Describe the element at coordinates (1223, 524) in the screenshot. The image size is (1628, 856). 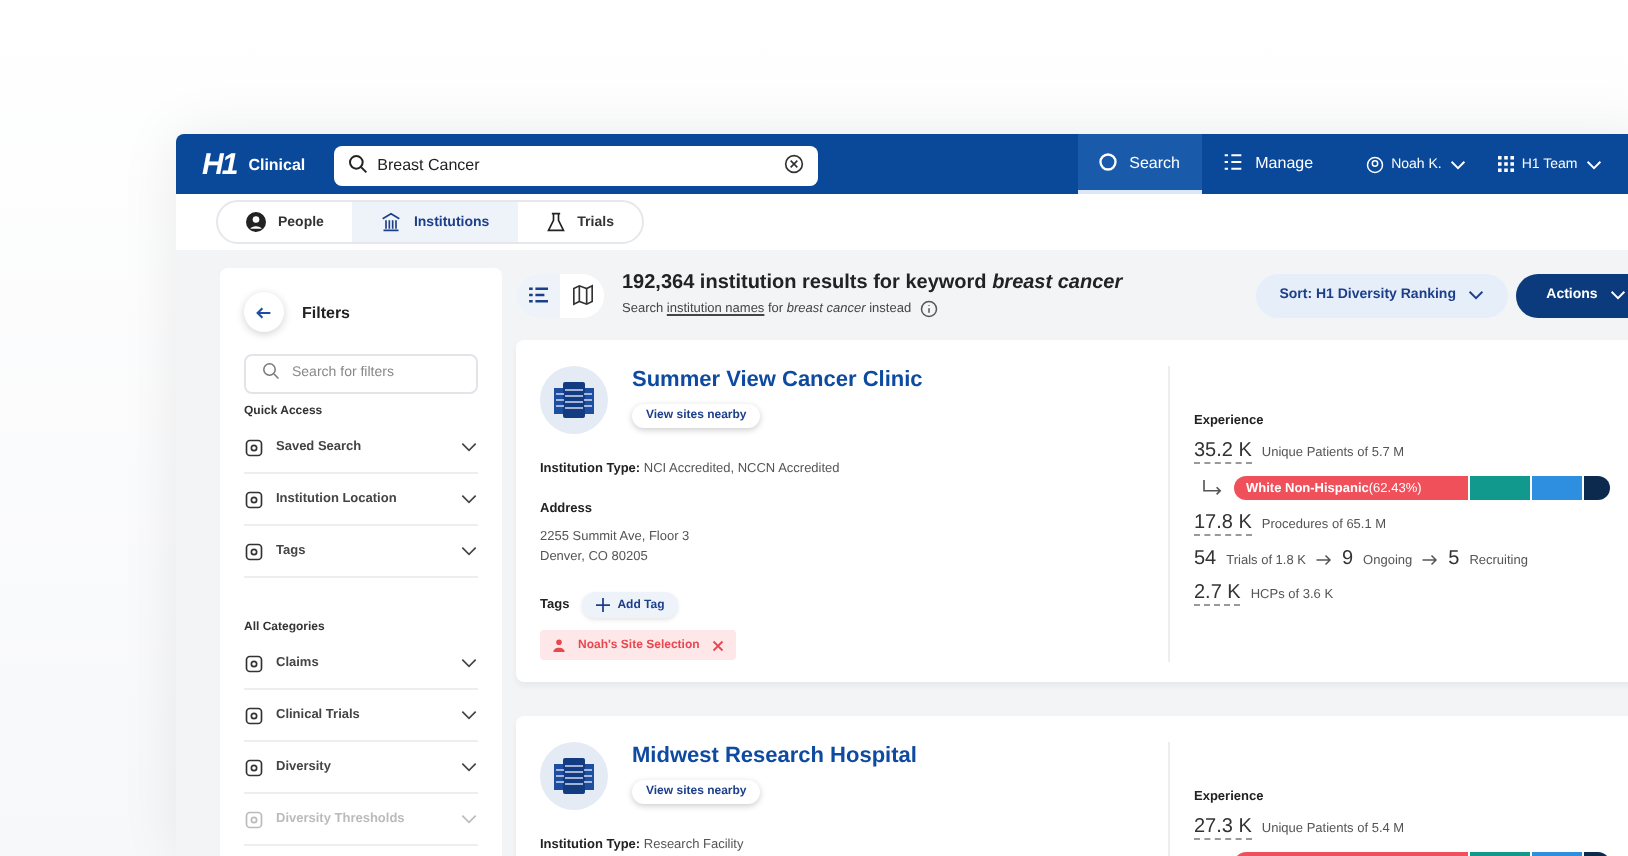
I see `stat-value: 17.8 K` at that location.